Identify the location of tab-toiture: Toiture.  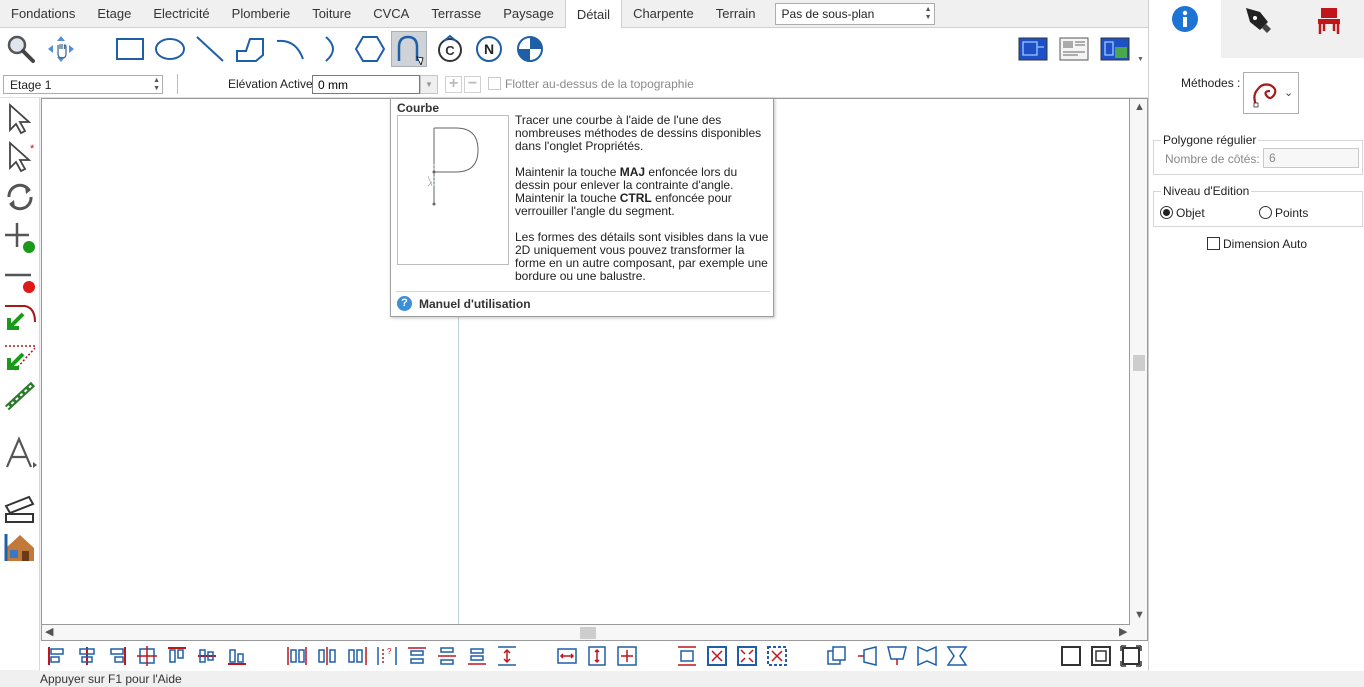
(331, 13).